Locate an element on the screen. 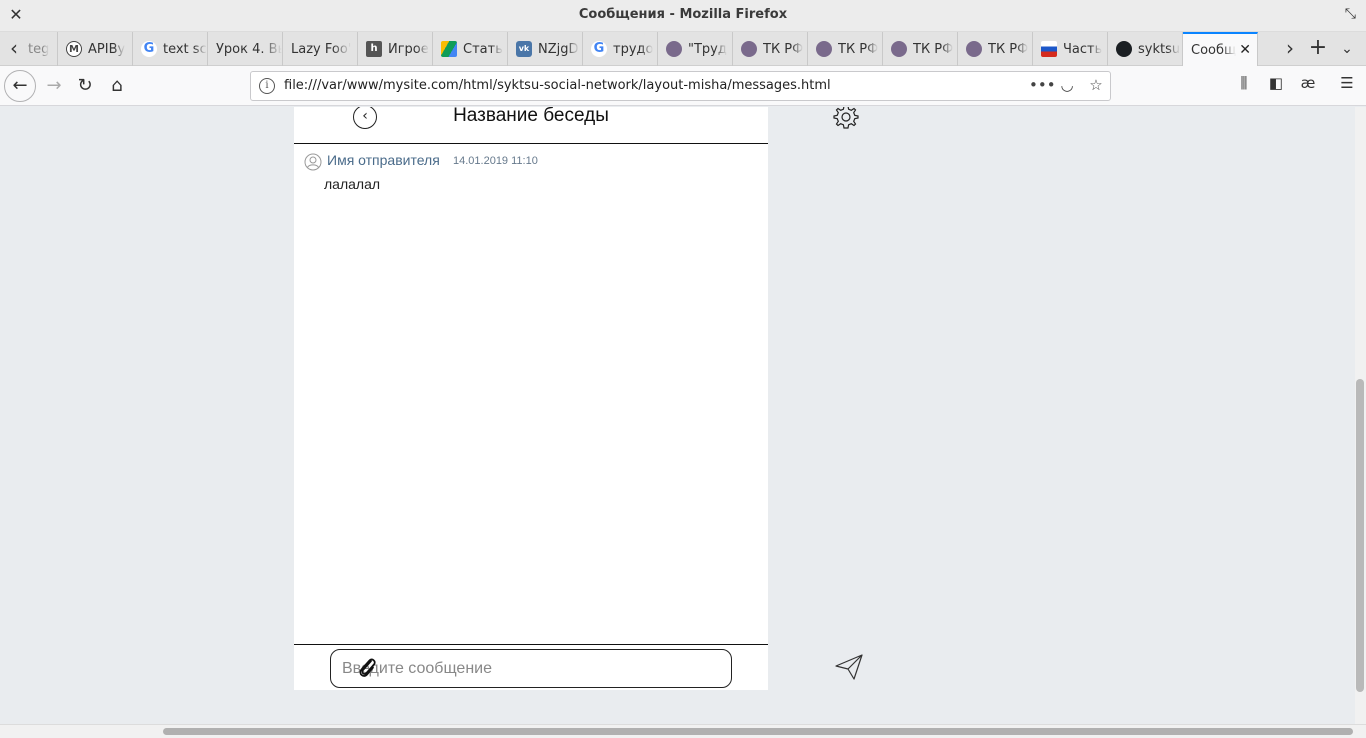 The height and width of the screenshot is (738, 1366). tab-item: "Труд is located at coordinates (695, 49).